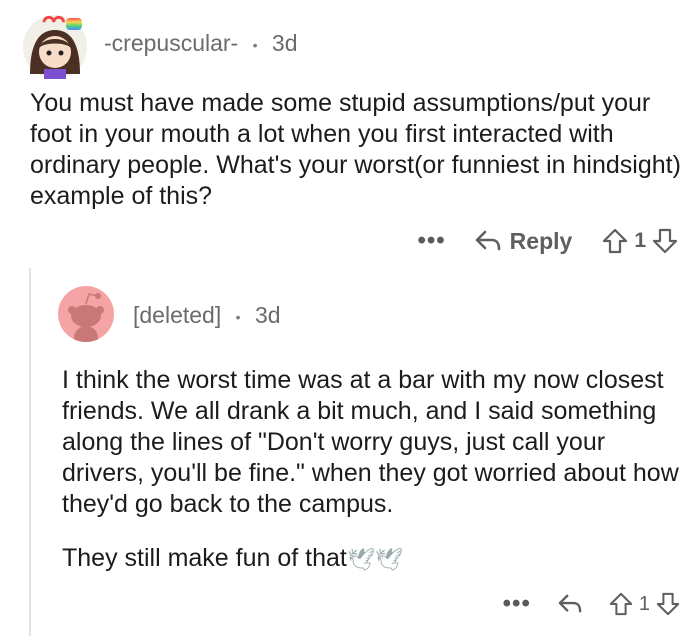 The image size is (700, 636). Describe the element at coordinates (171, 43) in the screenshot. I see `username: -crepuscular-` at that location.